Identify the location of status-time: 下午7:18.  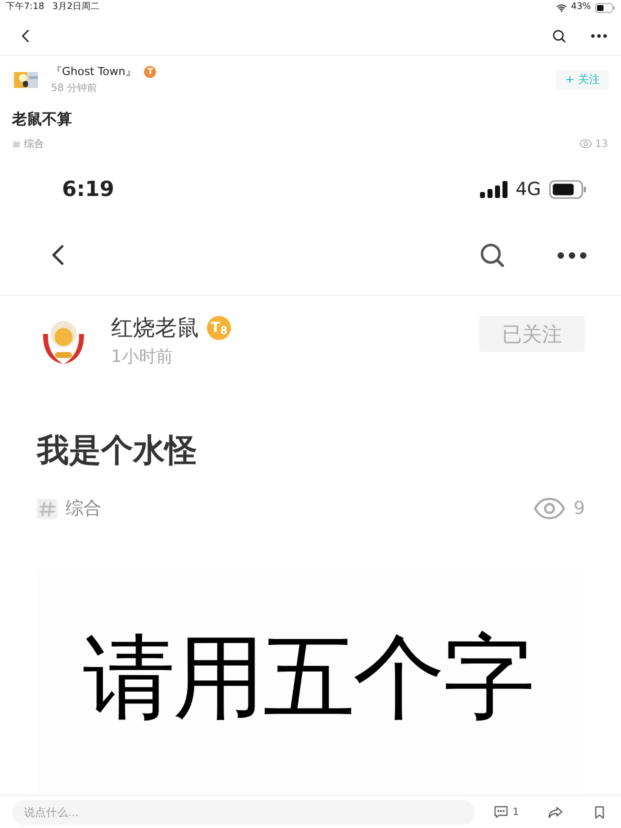
(25, 7).